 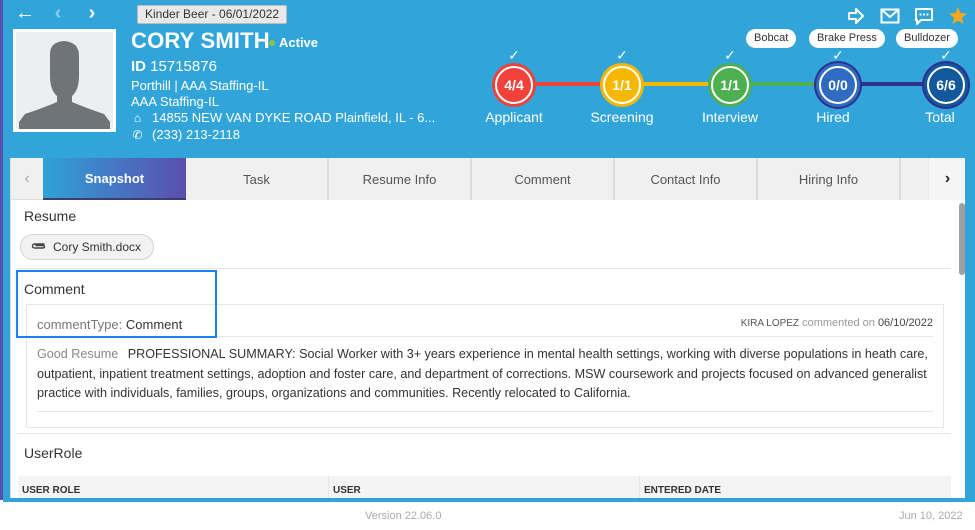 I want to click on chat-icon, so click(x=924, y=16).